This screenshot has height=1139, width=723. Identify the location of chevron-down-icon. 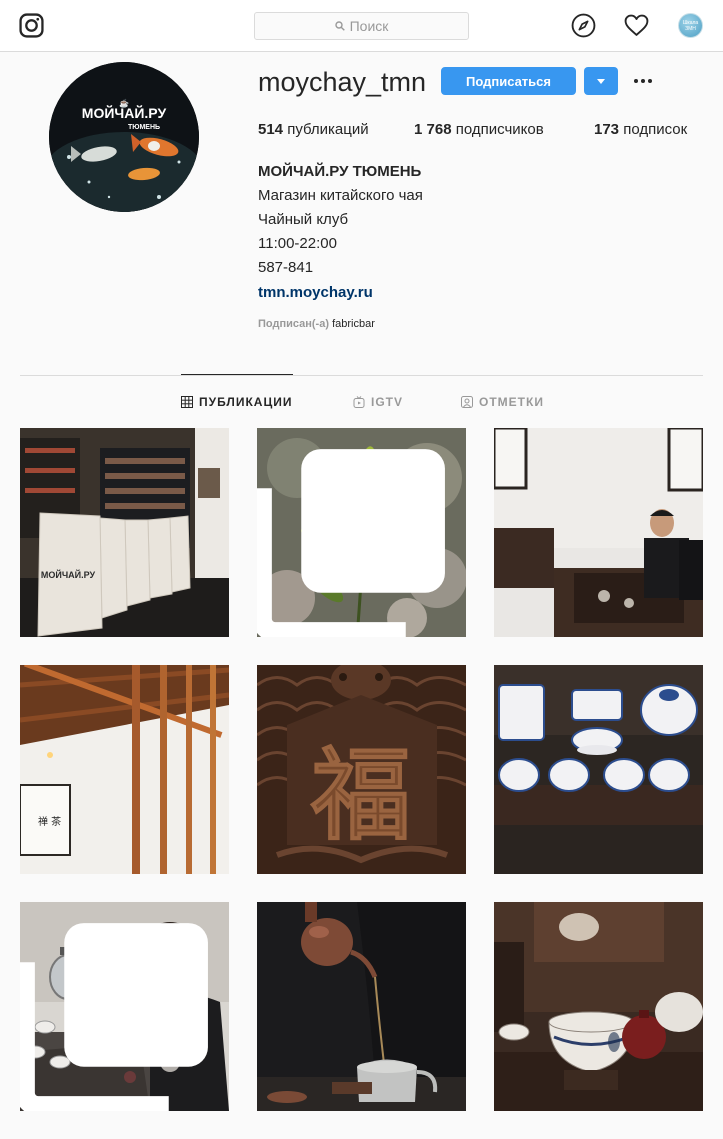
(601, 81).